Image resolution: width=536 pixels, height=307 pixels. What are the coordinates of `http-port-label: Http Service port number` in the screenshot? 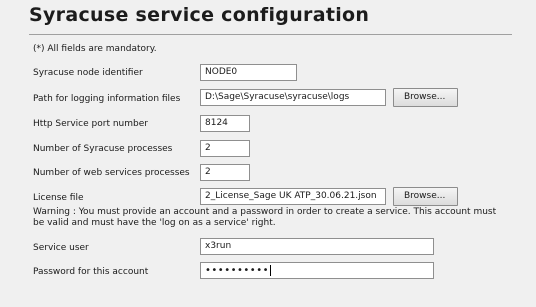 It's located at (90, 124).